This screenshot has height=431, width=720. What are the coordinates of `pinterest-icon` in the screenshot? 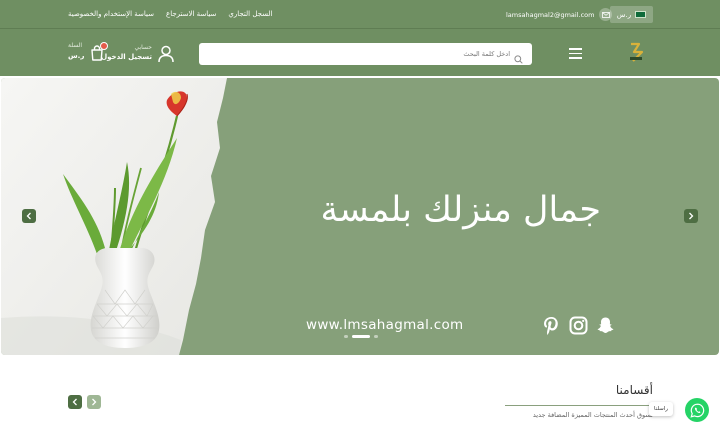 It's located at (551, 327).